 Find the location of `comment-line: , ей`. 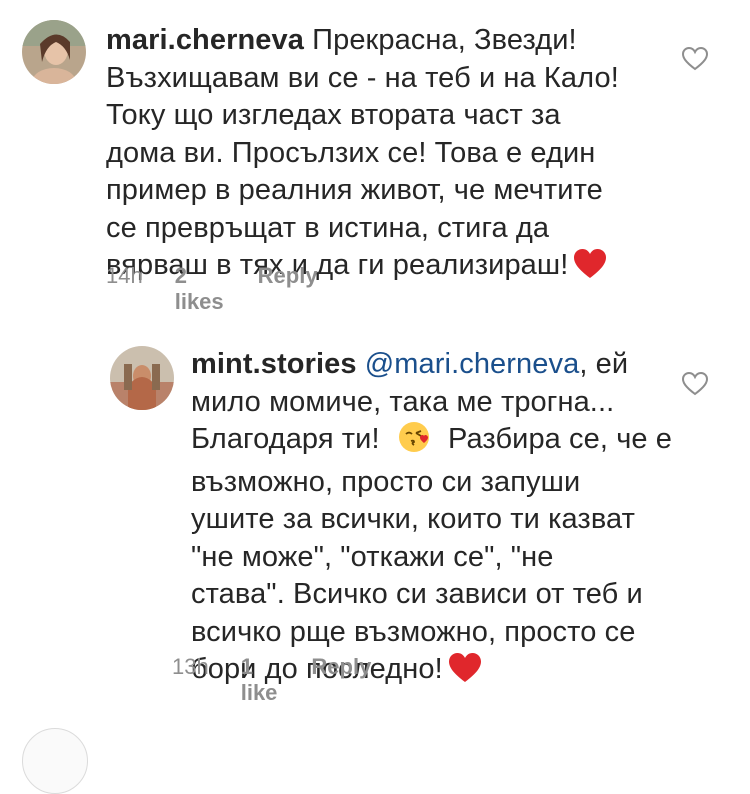

comment-line: , ей is located at coordinates (604, 364).